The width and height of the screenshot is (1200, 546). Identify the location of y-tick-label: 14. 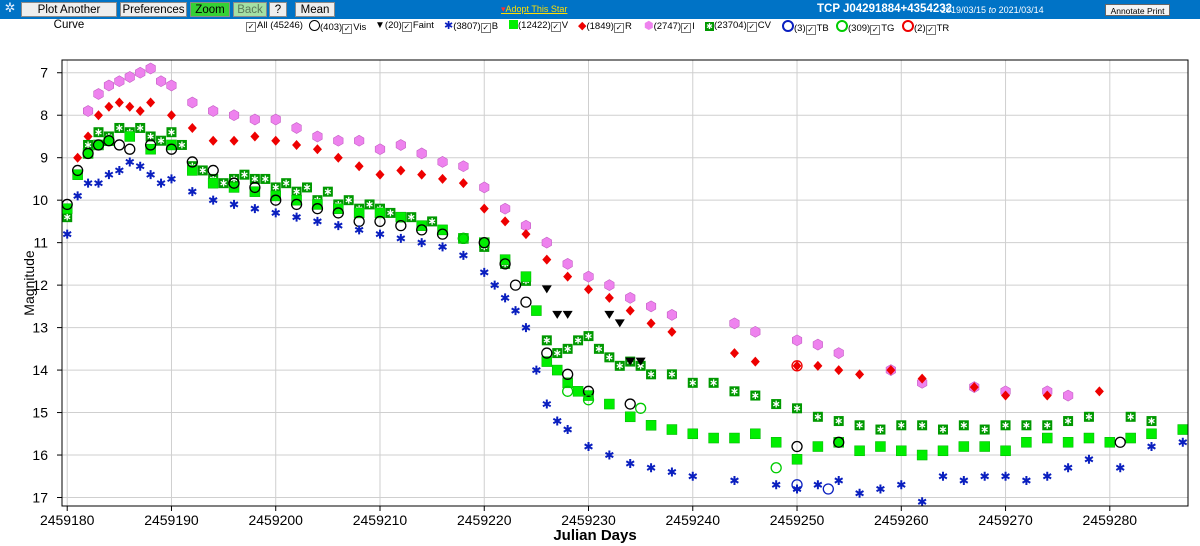
(40, 370).